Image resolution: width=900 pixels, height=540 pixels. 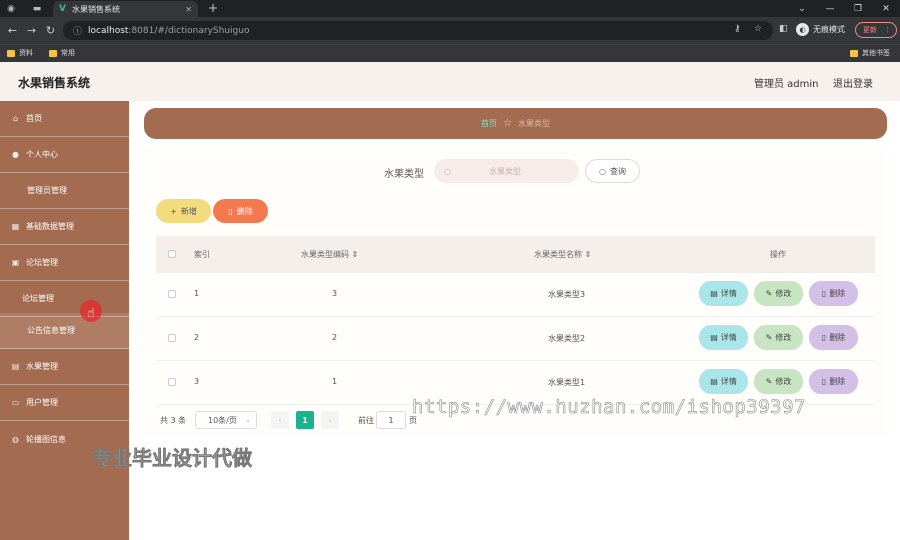 I want to click on new-tab-icon: +, so click(x=213, y=8).